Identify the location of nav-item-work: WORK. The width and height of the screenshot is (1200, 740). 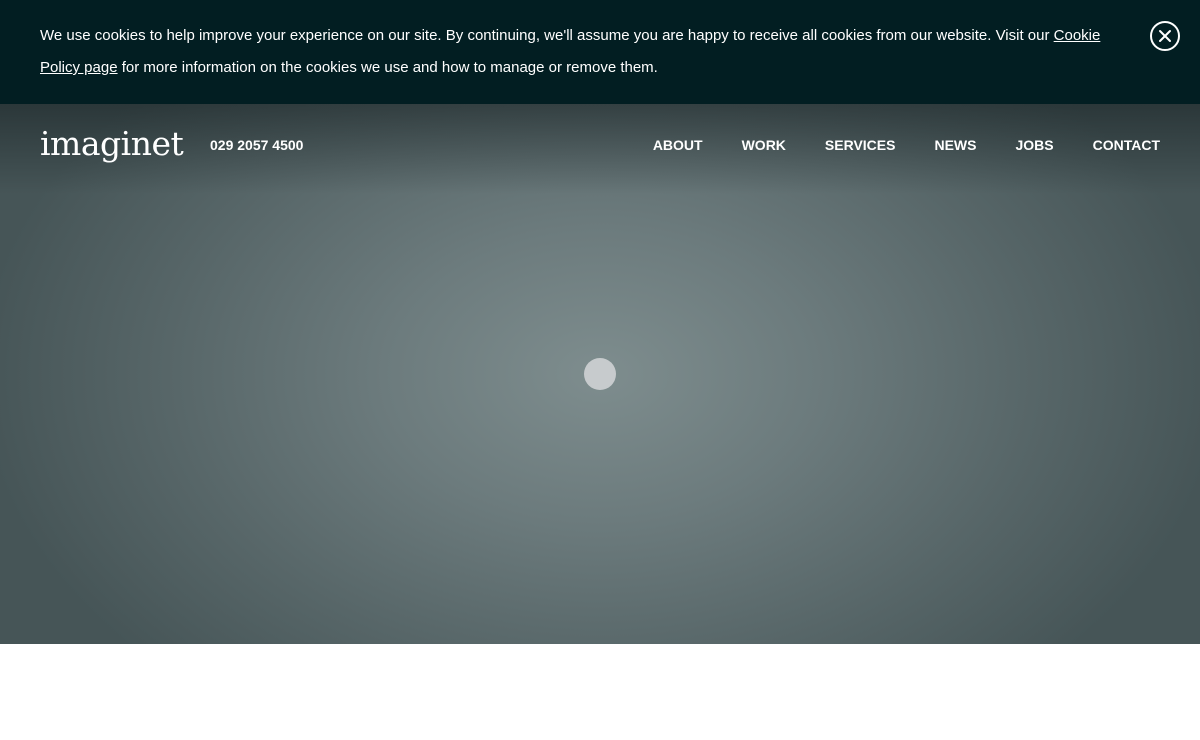
(764, 145).